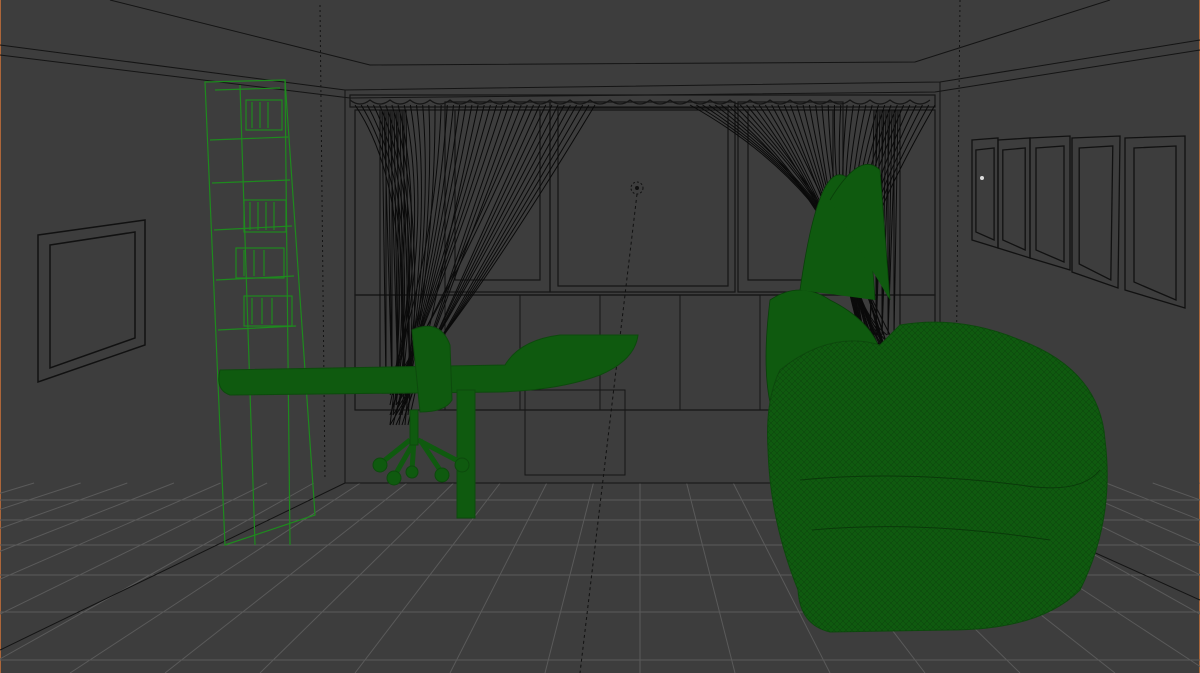 The image size is (1200, 673). What do you see at coordinates (937, 477) in the screenshot?
I see `sofa` at bounding box center [937, 477].